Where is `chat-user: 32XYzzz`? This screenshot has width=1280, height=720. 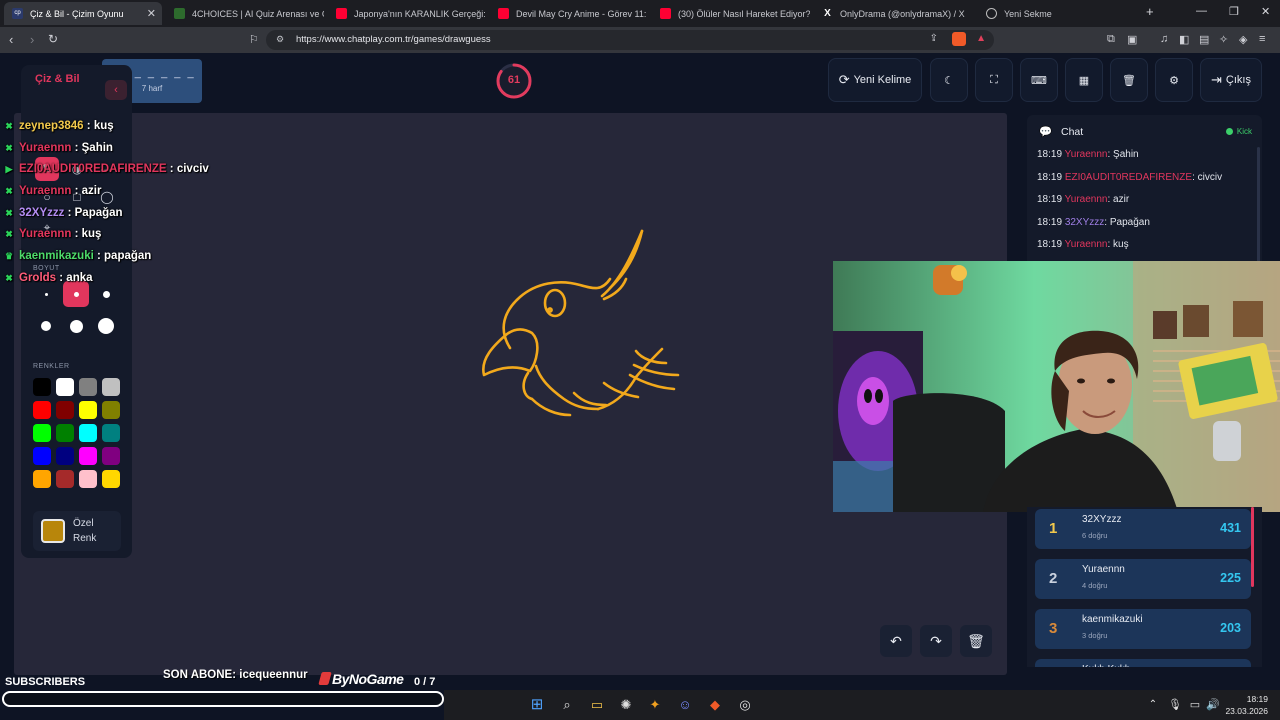
chat-user: 32XYzzz is located at coordinates (1084, 222).